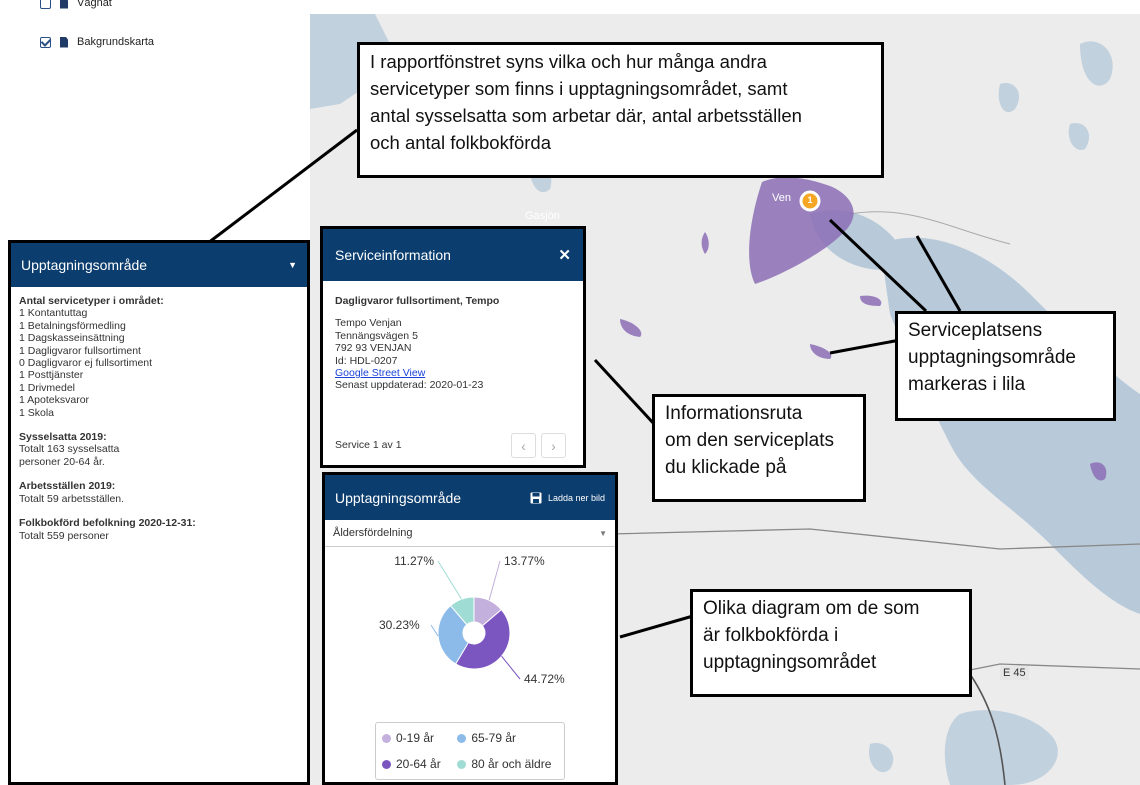  Describe the element at coordinates (524, 561) in the screenshot. I see `pie-label: 13.77%` at that location.